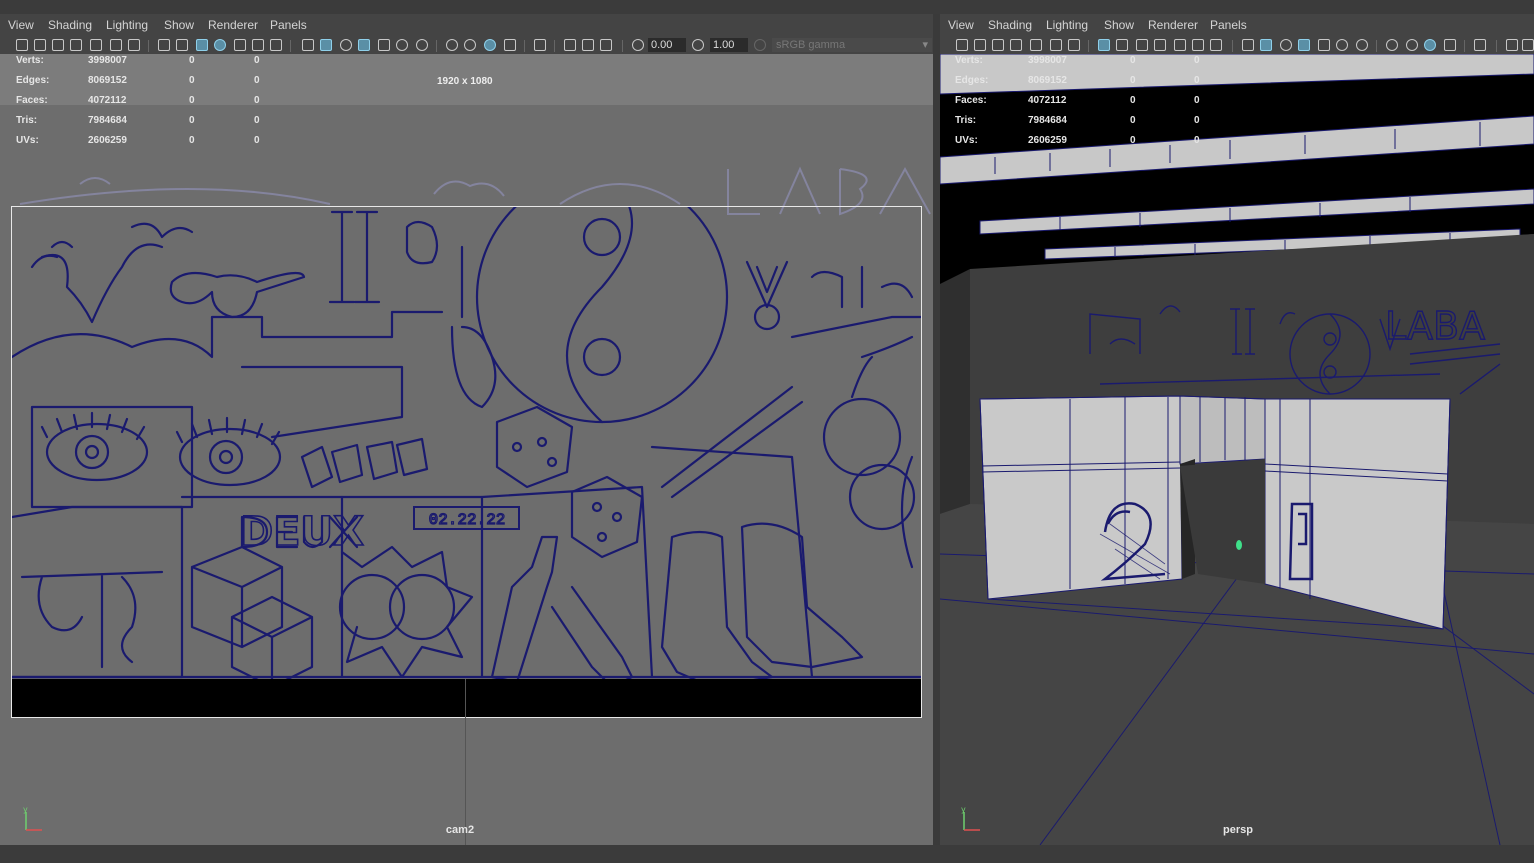 The height and width of the screenshot is (863, 1534). I want to click on gamma-field: 1.00, so click(729, 45).